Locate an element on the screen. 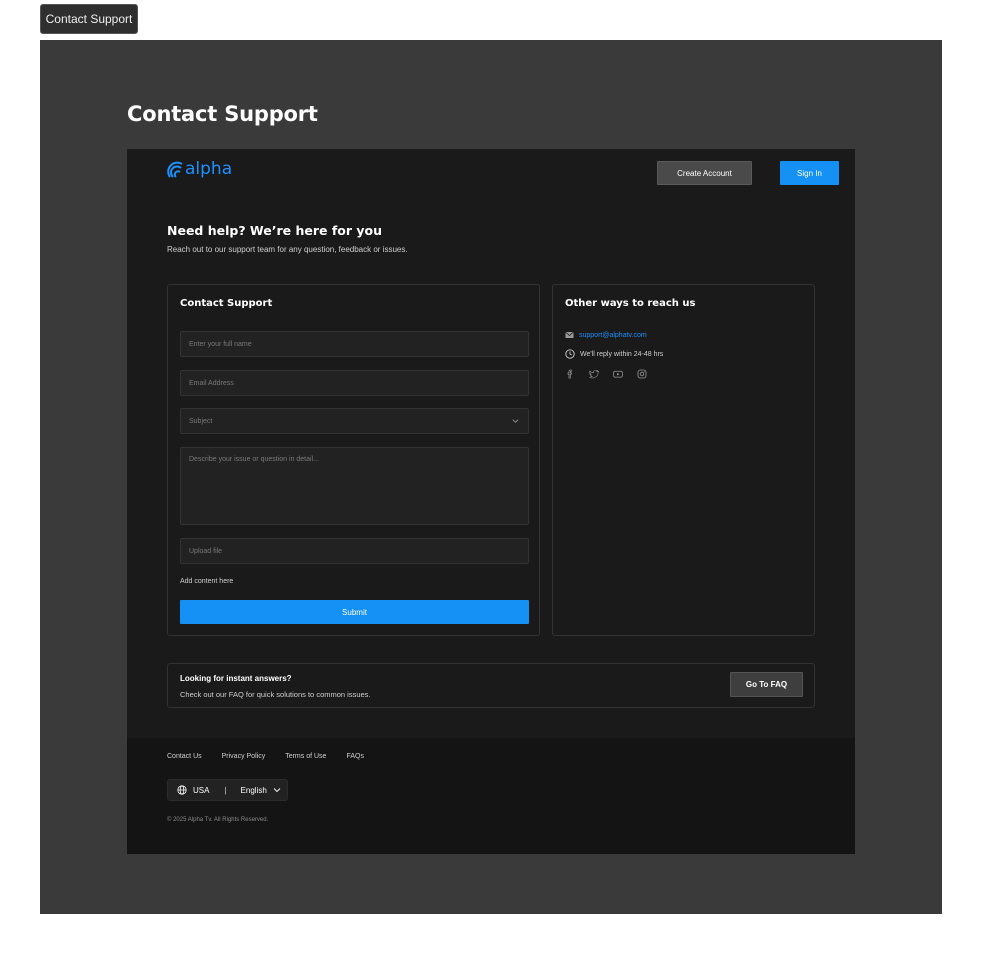 This screenshot has width=982, height=954. youtube-icon is located at coordinates (618, 374).